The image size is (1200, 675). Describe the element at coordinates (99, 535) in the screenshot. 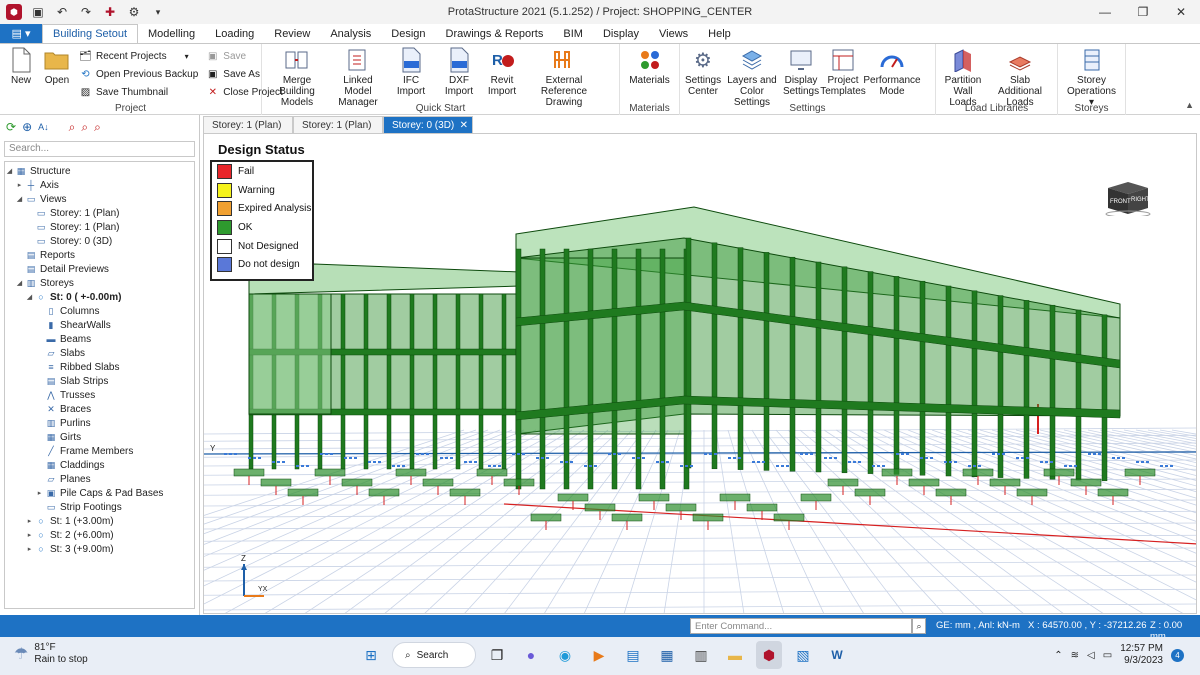

I see `tree-item: ▸ ○ St: 2 (+6.00m)` at that location.